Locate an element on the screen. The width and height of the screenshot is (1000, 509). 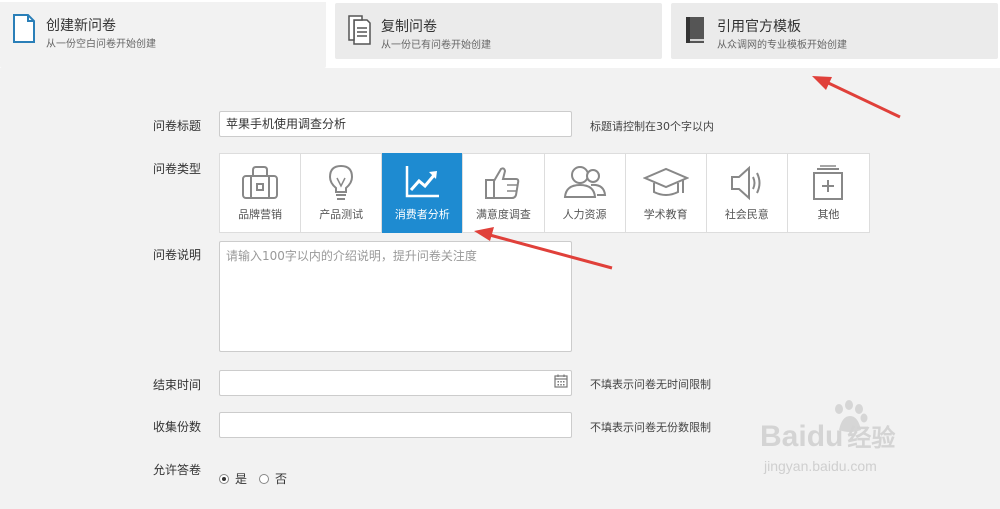
watermark-url: jingyan.baidu.com is located at coordinates (820, 466).